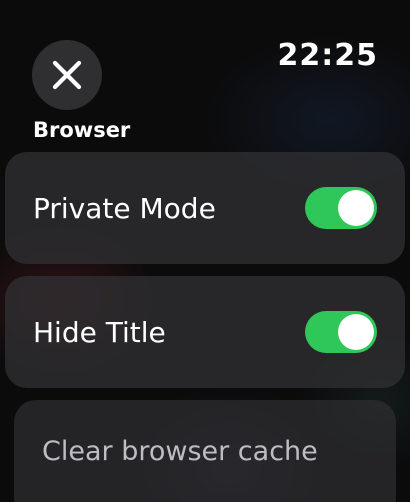  Describe the element at coordinates (82, 130) in the screenshot. I see `section-title: Browser` at that location.